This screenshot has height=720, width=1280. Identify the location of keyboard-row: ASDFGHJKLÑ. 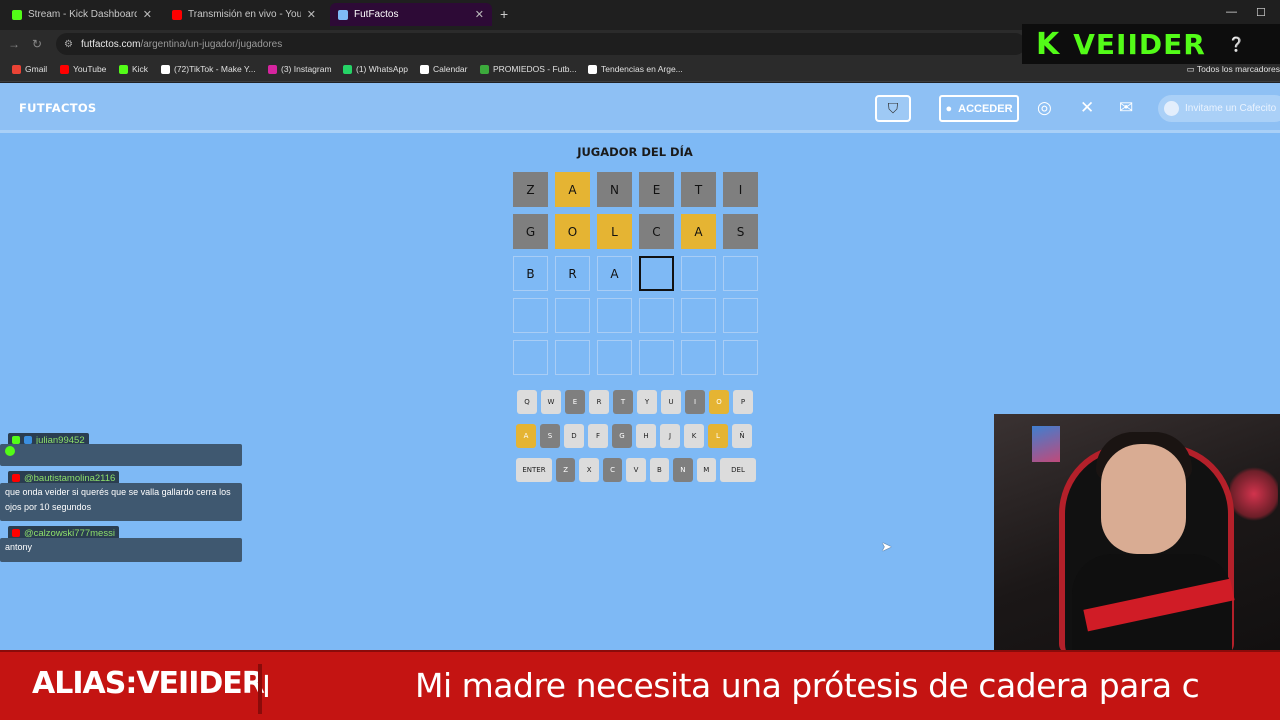
(636, 436).